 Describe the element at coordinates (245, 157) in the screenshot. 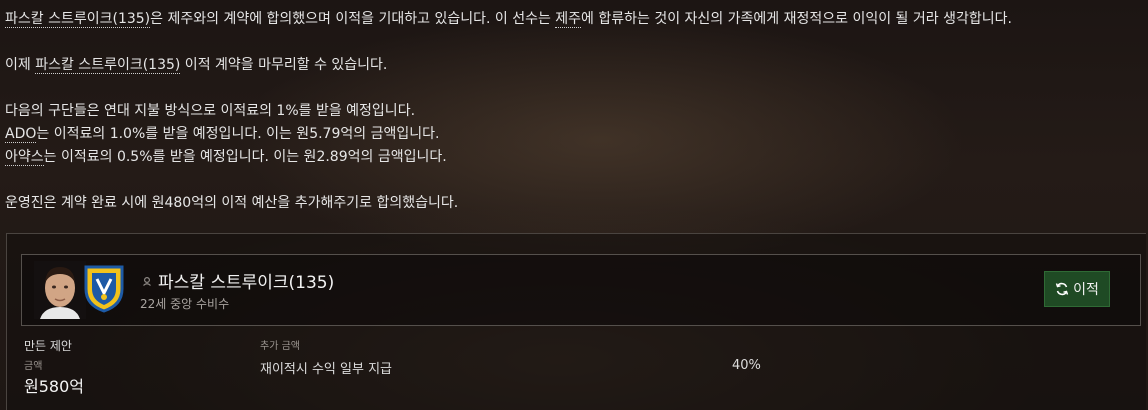

I see `message-text: 는 이적료의 0.5%를 받을 예정입니다. 이는 원2.89억의 금액입니다.` at that location.